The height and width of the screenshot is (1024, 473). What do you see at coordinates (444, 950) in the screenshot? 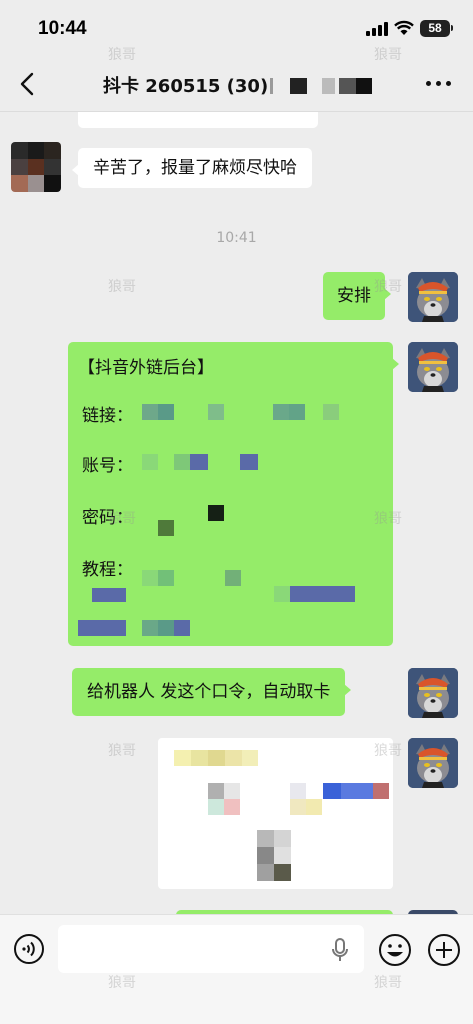
I see `plus-icon` at bounding box center [444, 950].